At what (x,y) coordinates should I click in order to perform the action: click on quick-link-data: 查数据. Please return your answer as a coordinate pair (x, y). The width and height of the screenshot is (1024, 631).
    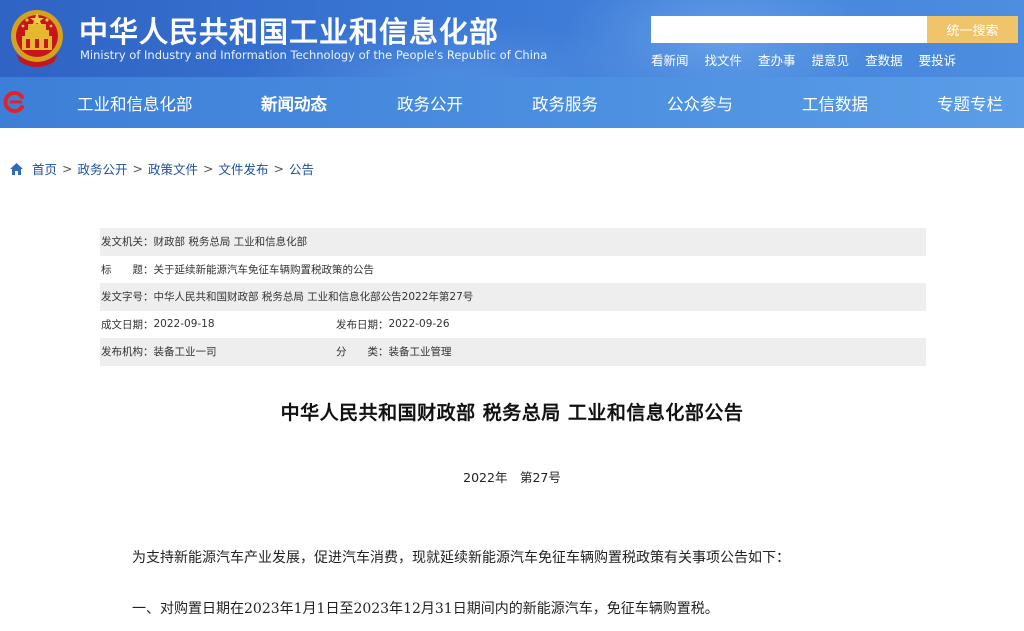
    Looking at the image, I should click on (884, 59).